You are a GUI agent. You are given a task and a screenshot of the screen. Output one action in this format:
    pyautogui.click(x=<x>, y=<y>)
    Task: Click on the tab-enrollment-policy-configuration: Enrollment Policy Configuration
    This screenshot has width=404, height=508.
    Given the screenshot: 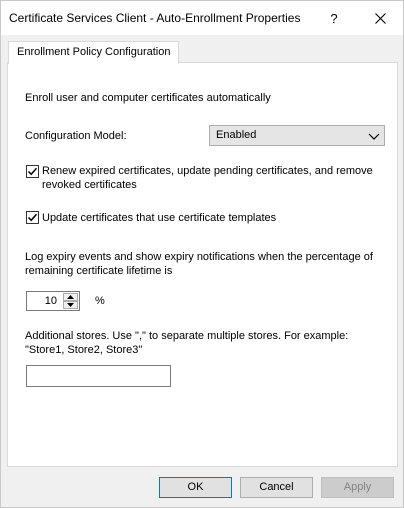 What is the action you would take?
    pyautogui.click(x=94, y=52)
    